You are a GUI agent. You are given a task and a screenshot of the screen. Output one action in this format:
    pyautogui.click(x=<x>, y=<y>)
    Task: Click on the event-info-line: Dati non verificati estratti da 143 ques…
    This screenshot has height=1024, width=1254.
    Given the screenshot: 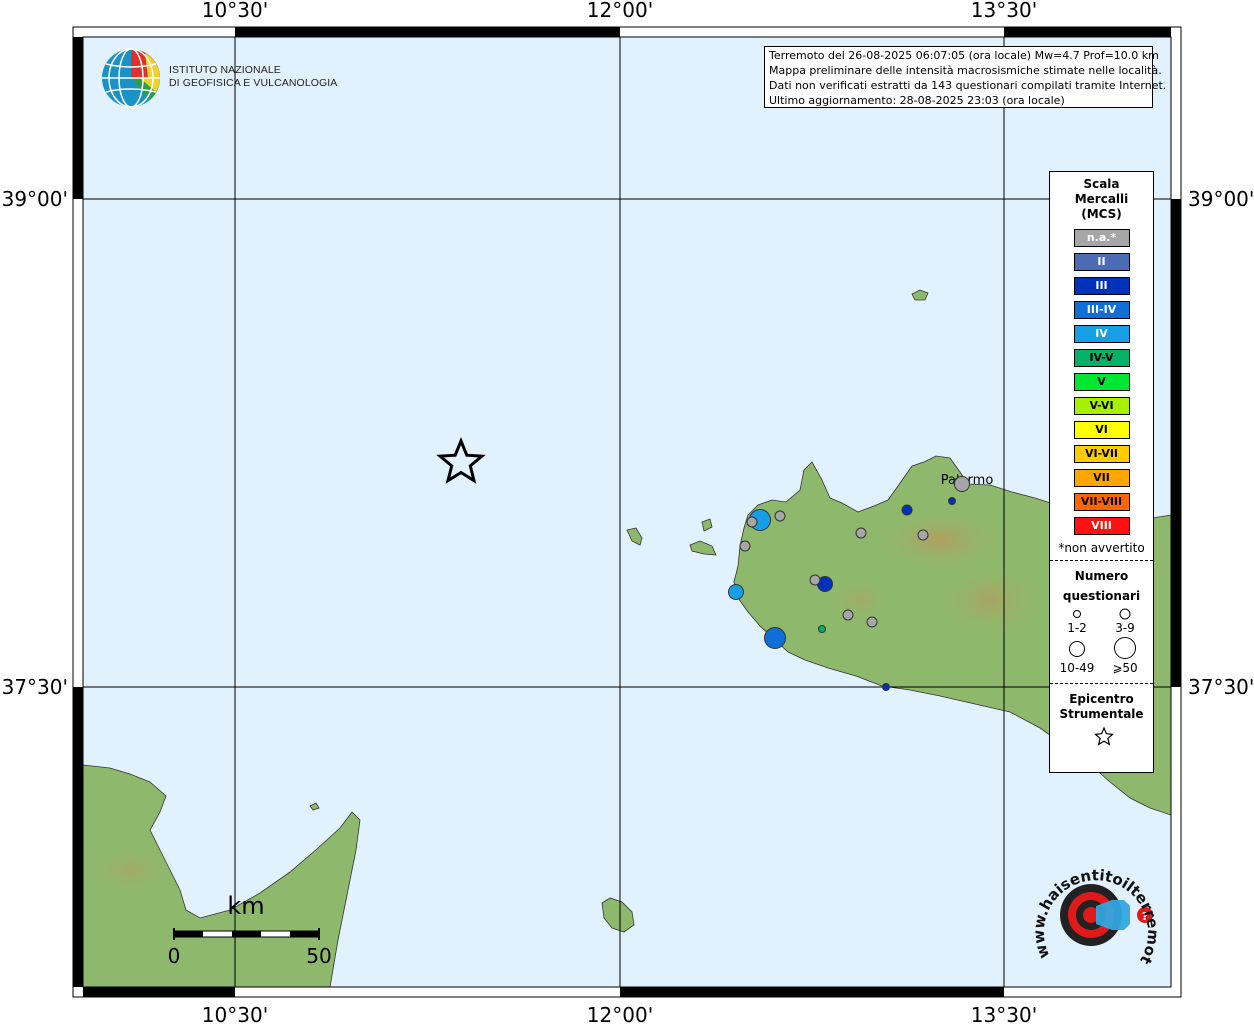 What is the action you would take?
    pyautogui.click(x=968, y=85)
    